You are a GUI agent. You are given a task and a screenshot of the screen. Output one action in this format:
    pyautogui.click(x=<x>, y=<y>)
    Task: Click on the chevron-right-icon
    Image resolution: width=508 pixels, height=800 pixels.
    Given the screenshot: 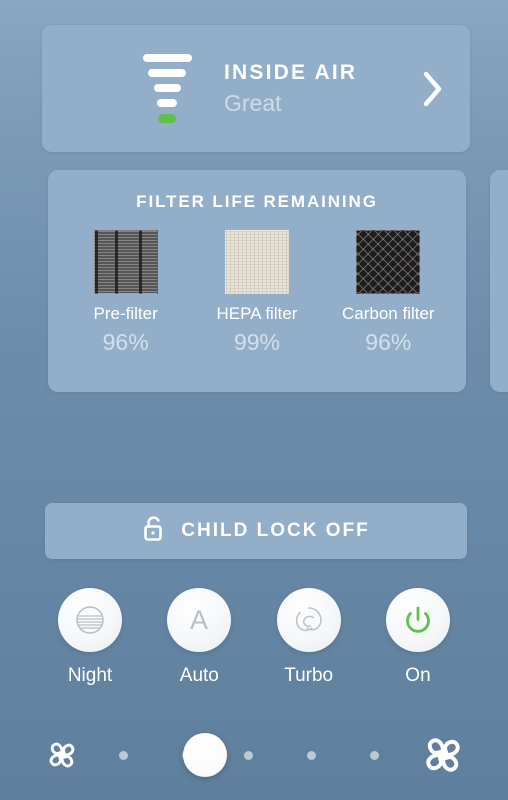 What is the action you would take?
    pyautogui.click(x=433, y=89)
    